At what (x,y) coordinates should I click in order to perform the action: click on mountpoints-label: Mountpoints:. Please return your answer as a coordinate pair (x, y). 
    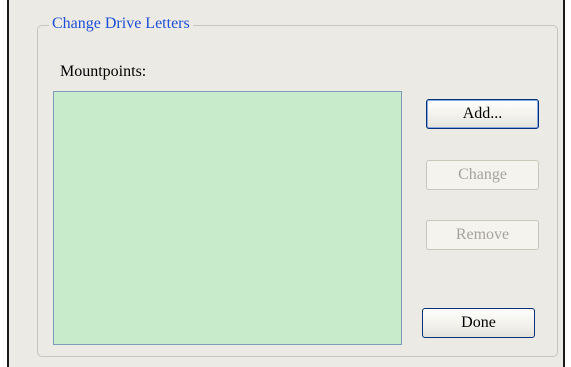
    Looking at the image, I should click on (103, 71).